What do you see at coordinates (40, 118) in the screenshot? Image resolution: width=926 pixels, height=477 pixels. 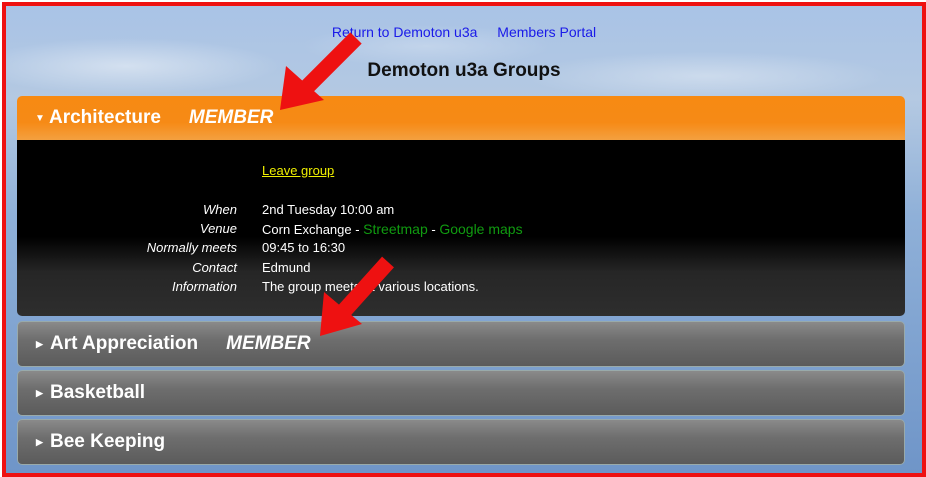 I see `caret-down-icon: ▼` at bounding box center [40, 118].